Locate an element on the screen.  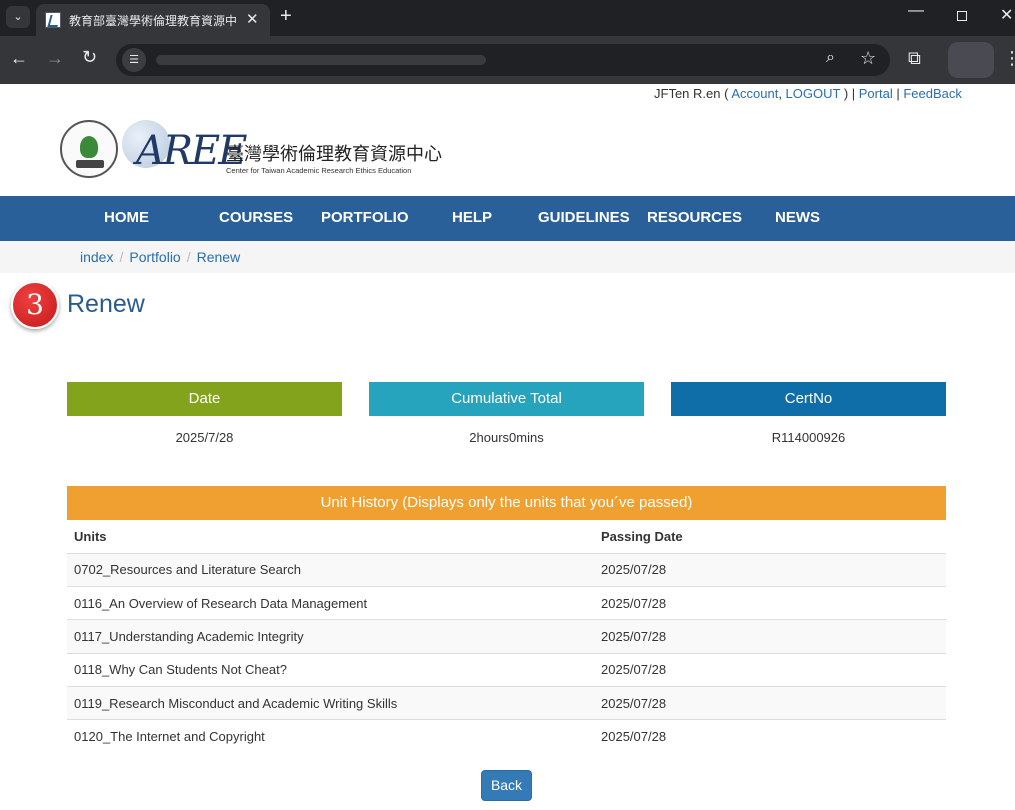
unit-name: 0702_Resources and Literature Search is located at coordinates (330, 569).